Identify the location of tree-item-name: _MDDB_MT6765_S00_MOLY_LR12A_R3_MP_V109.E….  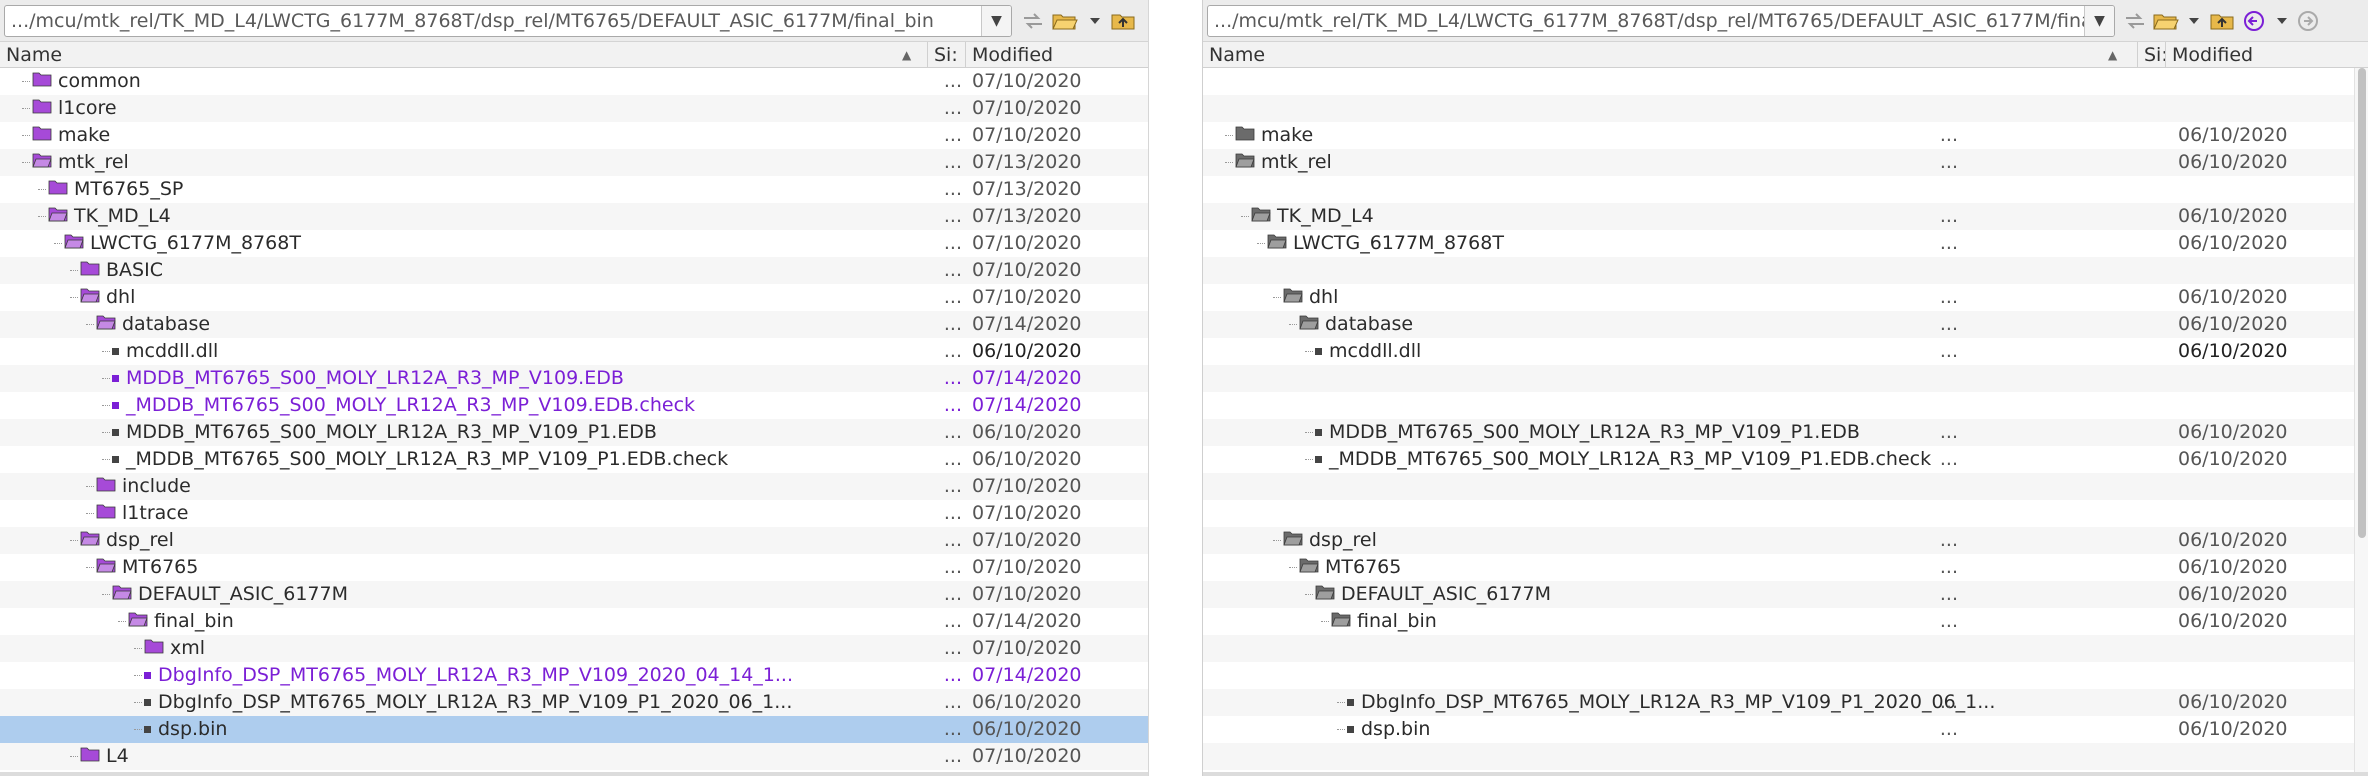
(398, 405).